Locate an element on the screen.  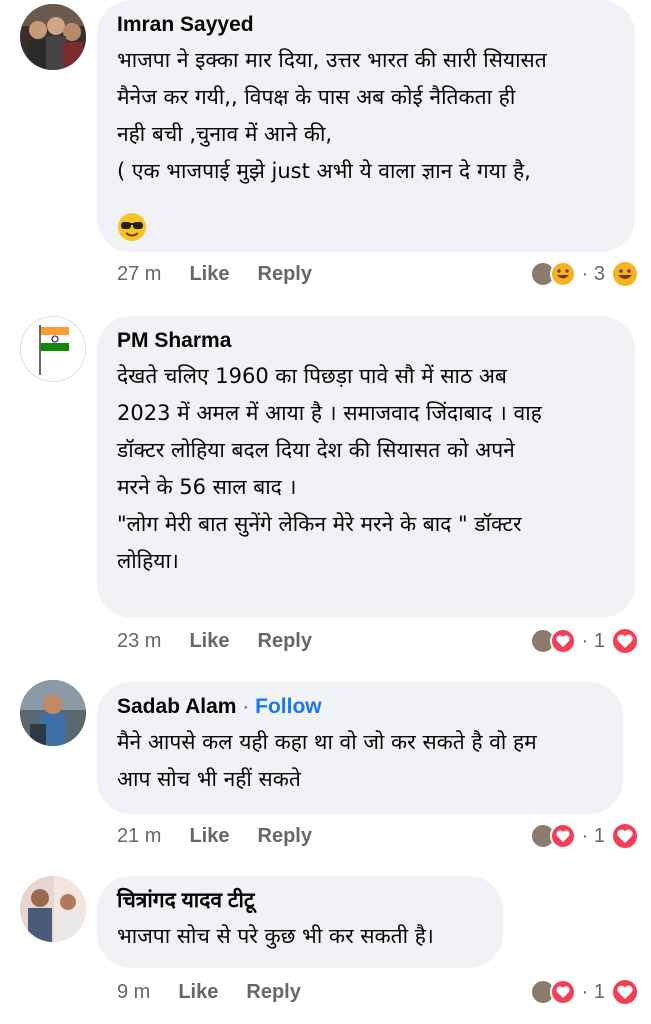
comment-time: 9 m is located at coordinates (133, 992).